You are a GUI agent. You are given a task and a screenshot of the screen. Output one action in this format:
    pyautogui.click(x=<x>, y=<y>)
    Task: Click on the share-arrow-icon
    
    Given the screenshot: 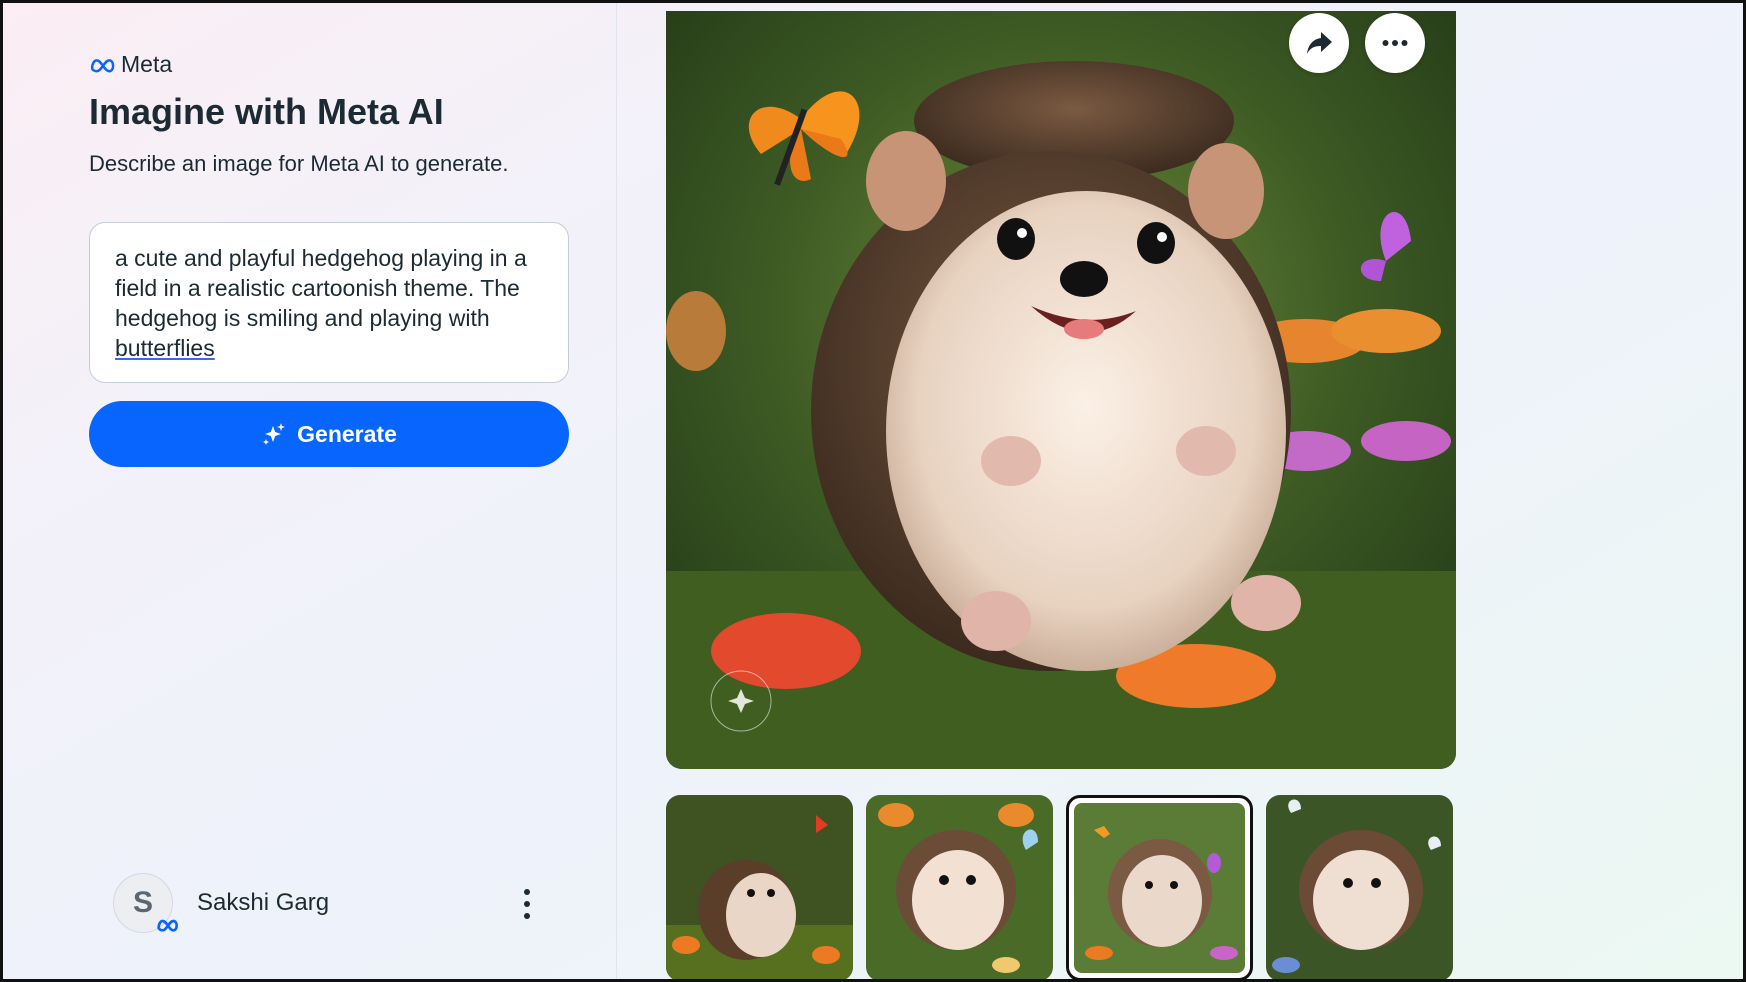 What is the action you would take?
    pyautogui.click(x=1319, y=43)
    